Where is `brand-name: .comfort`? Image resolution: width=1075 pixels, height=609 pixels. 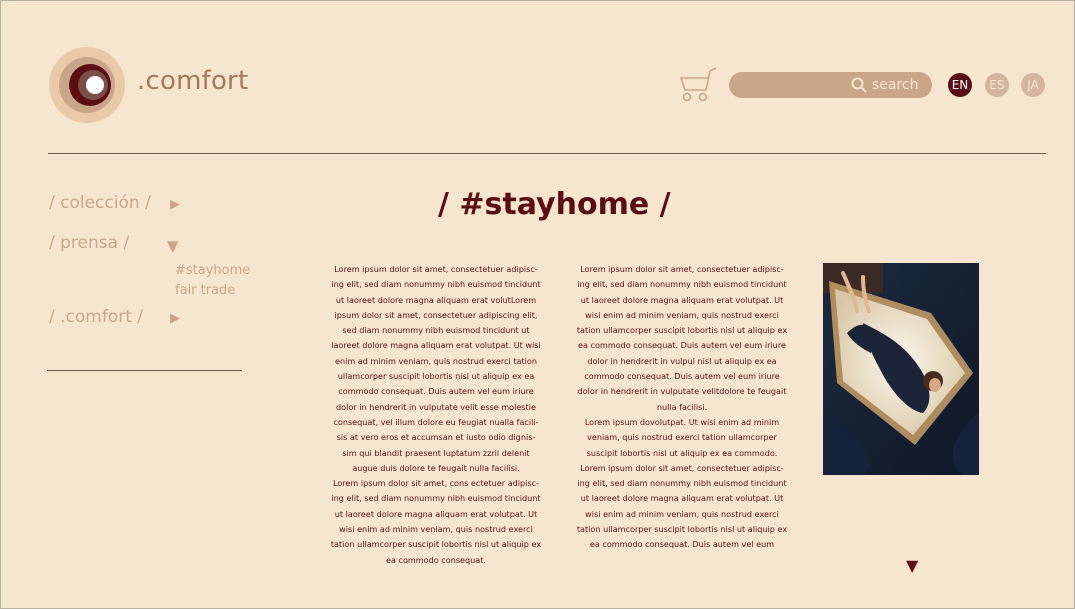 brand-name: .comfort is located at coordinates (192, 81).